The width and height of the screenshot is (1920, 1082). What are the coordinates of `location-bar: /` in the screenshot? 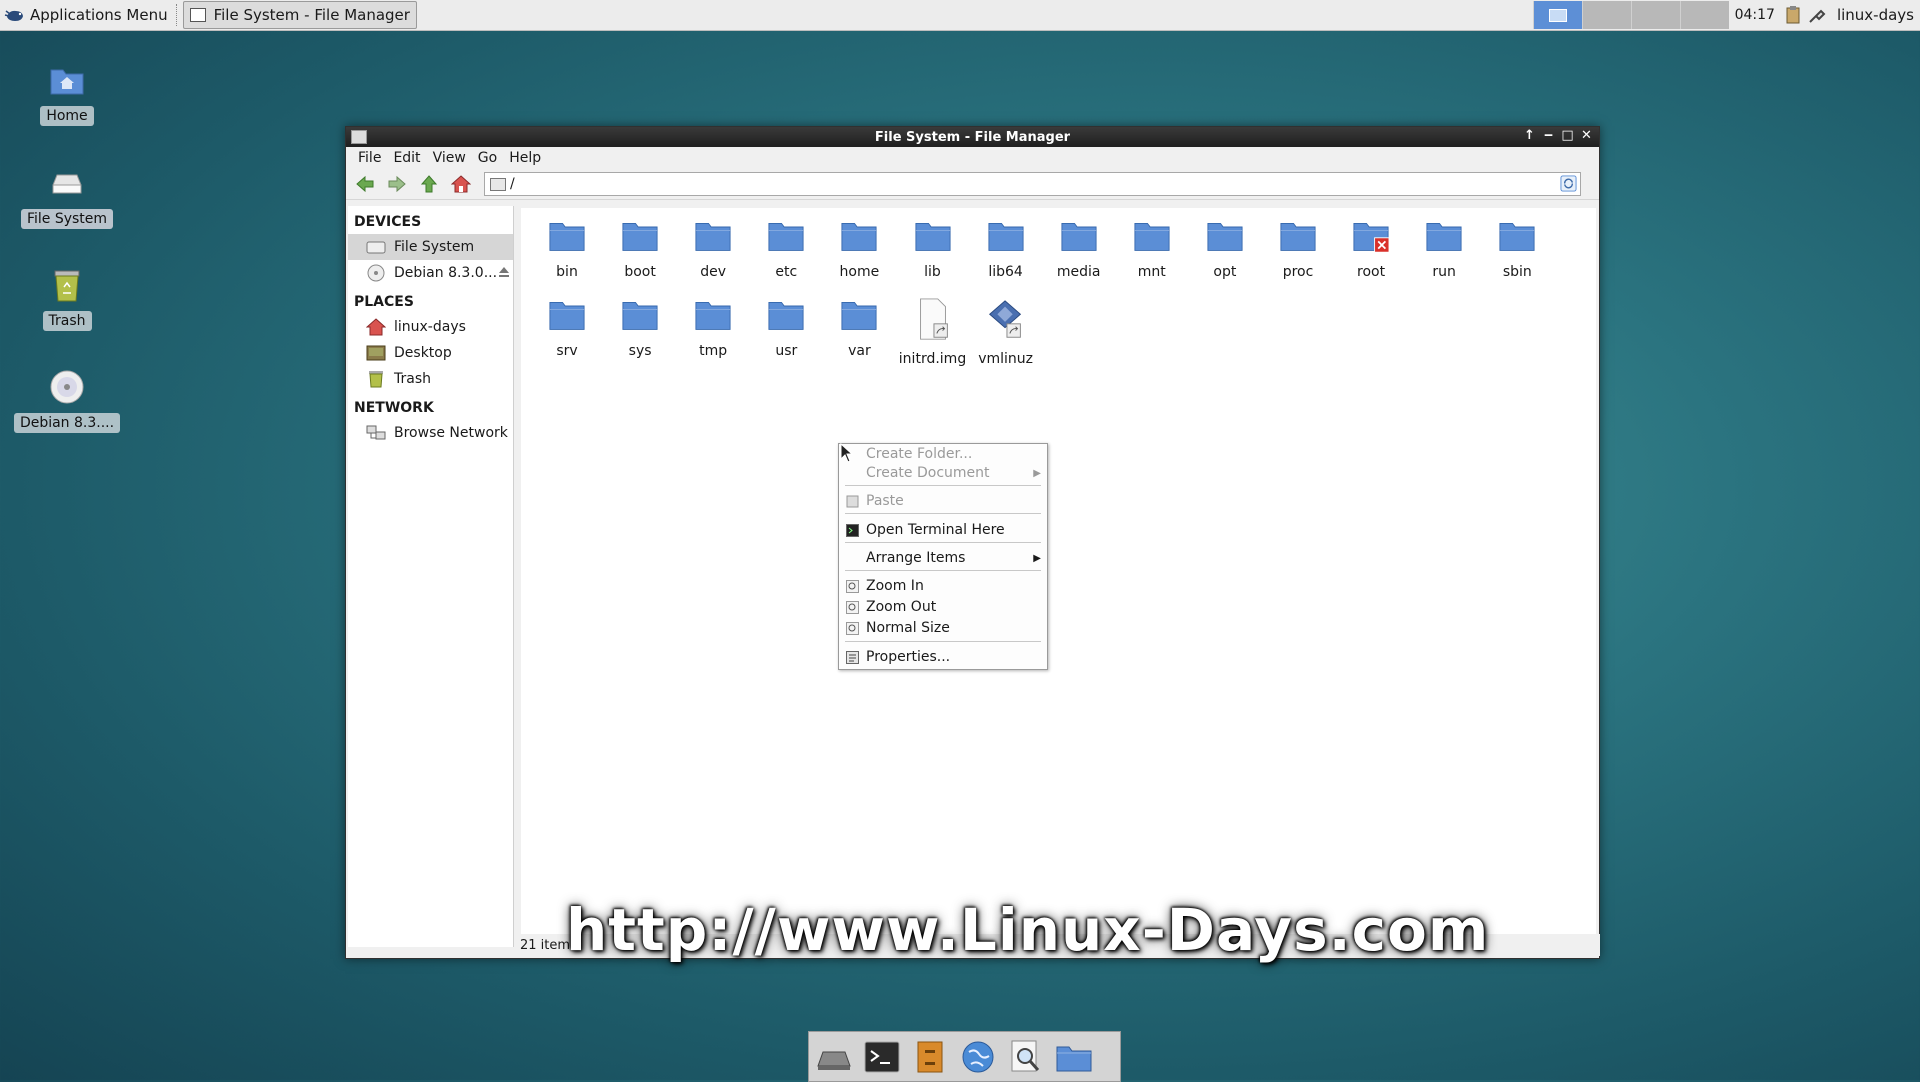 It's located at (1032, 184).